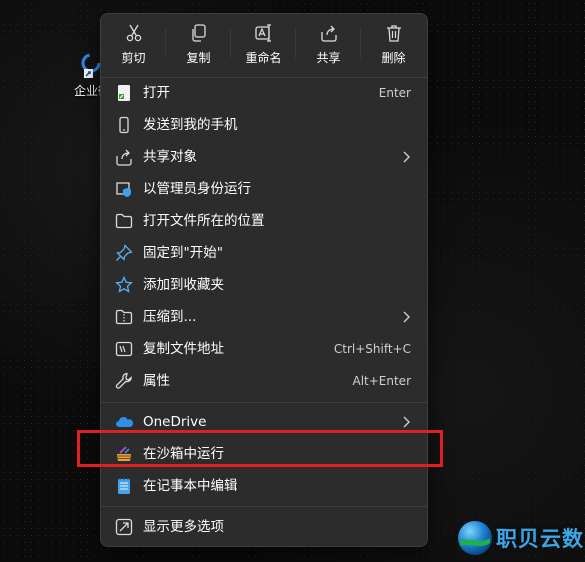 The image size is (585, 562). Describe the element at coordinates (393, 44) in the screenshot. I see `delete-button: 删除` at that location.